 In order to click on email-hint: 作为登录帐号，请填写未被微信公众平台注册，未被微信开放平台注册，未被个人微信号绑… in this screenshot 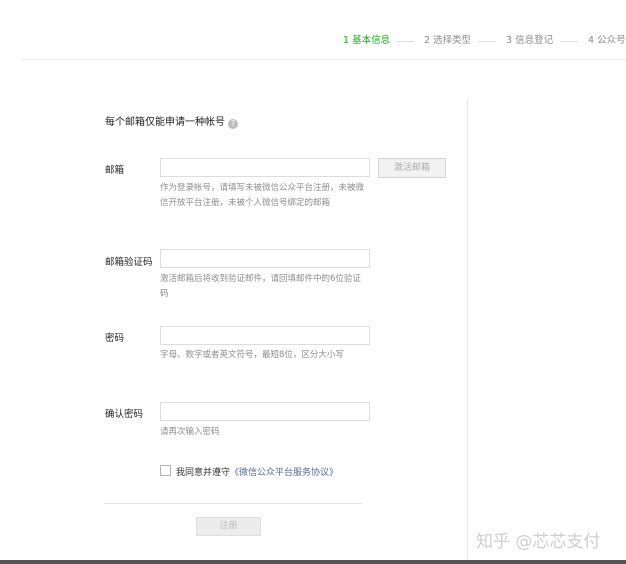, I will do `click(262, 195)`.